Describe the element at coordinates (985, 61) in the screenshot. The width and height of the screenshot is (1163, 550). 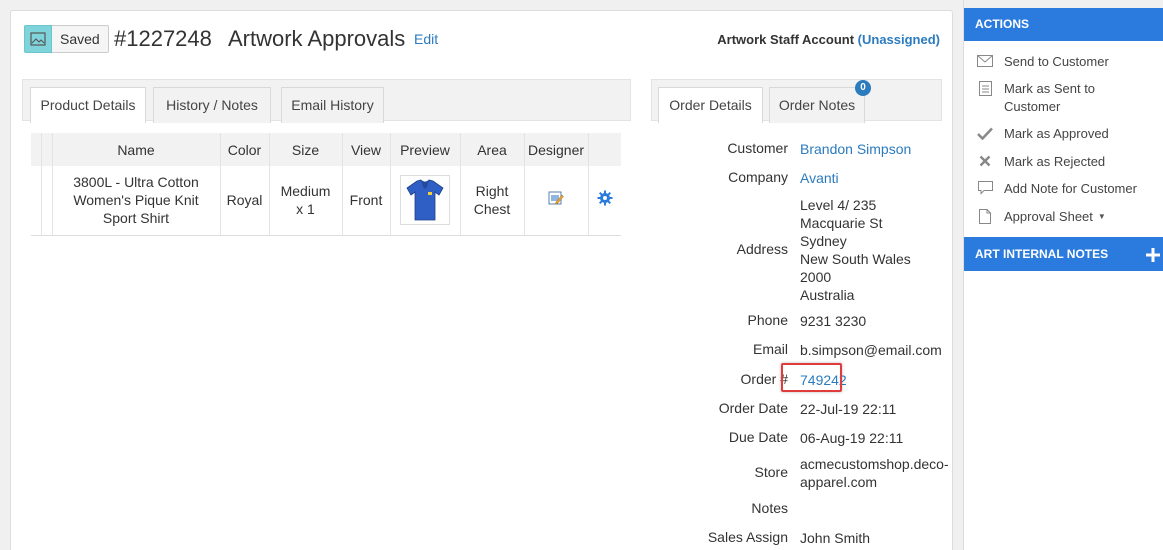
I see `envelope-icon` at that location.